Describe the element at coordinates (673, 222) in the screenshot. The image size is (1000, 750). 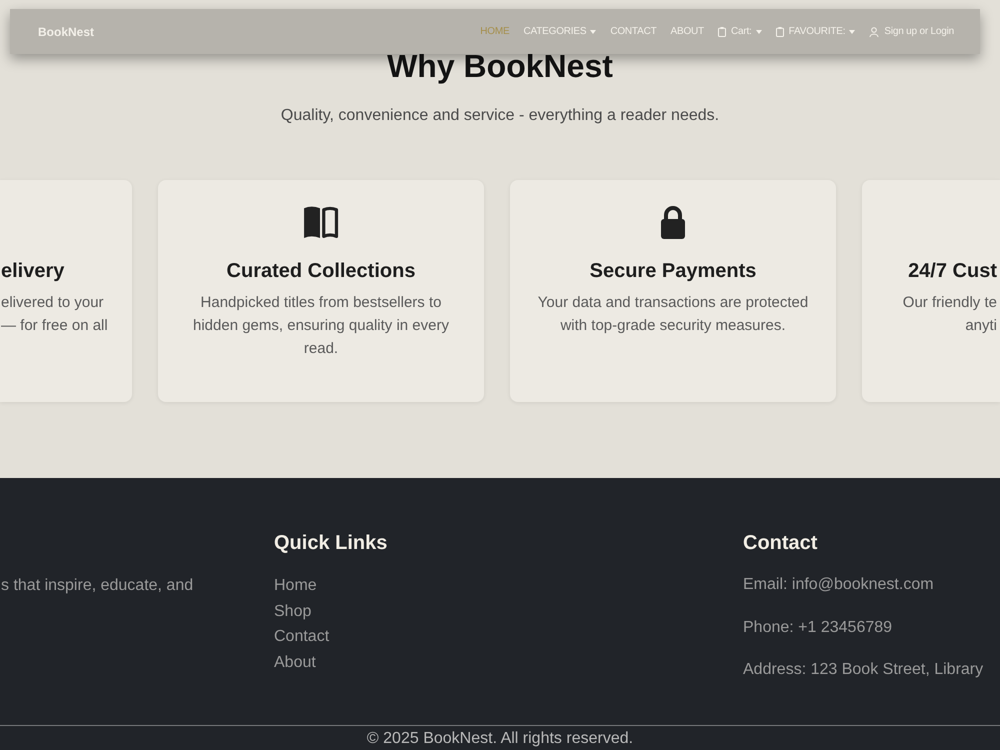
I see `lock-icon` at that location.